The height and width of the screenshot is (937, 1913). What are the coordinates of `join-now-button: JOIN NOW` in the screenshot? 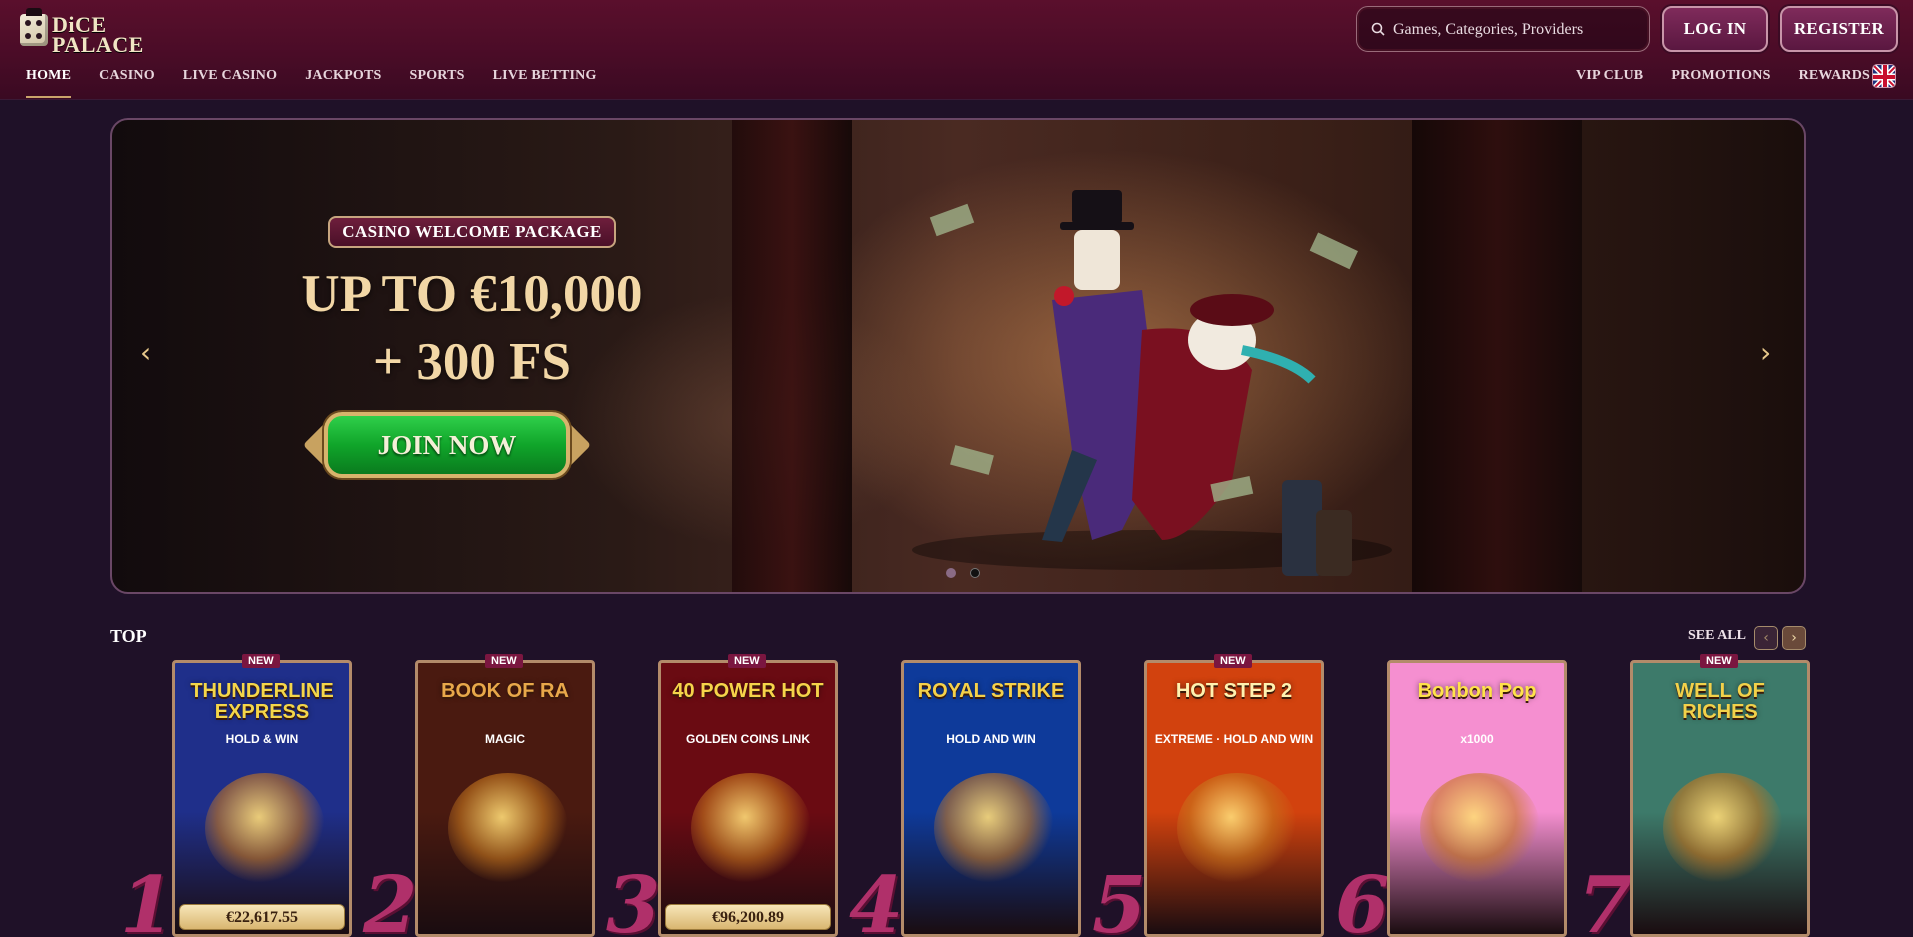 It's located at (447, 445).